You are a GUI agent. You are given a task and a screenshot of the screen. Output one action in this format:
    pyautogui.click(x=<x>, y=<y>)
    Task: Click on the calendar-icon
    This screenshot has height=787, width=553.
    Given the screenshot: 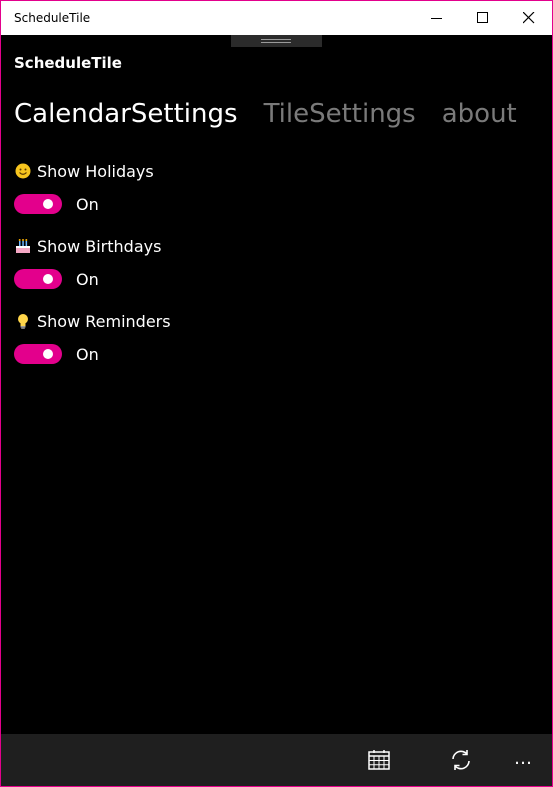 What is the action you would take?
    pyautogui.click(x=379, y=760)
    